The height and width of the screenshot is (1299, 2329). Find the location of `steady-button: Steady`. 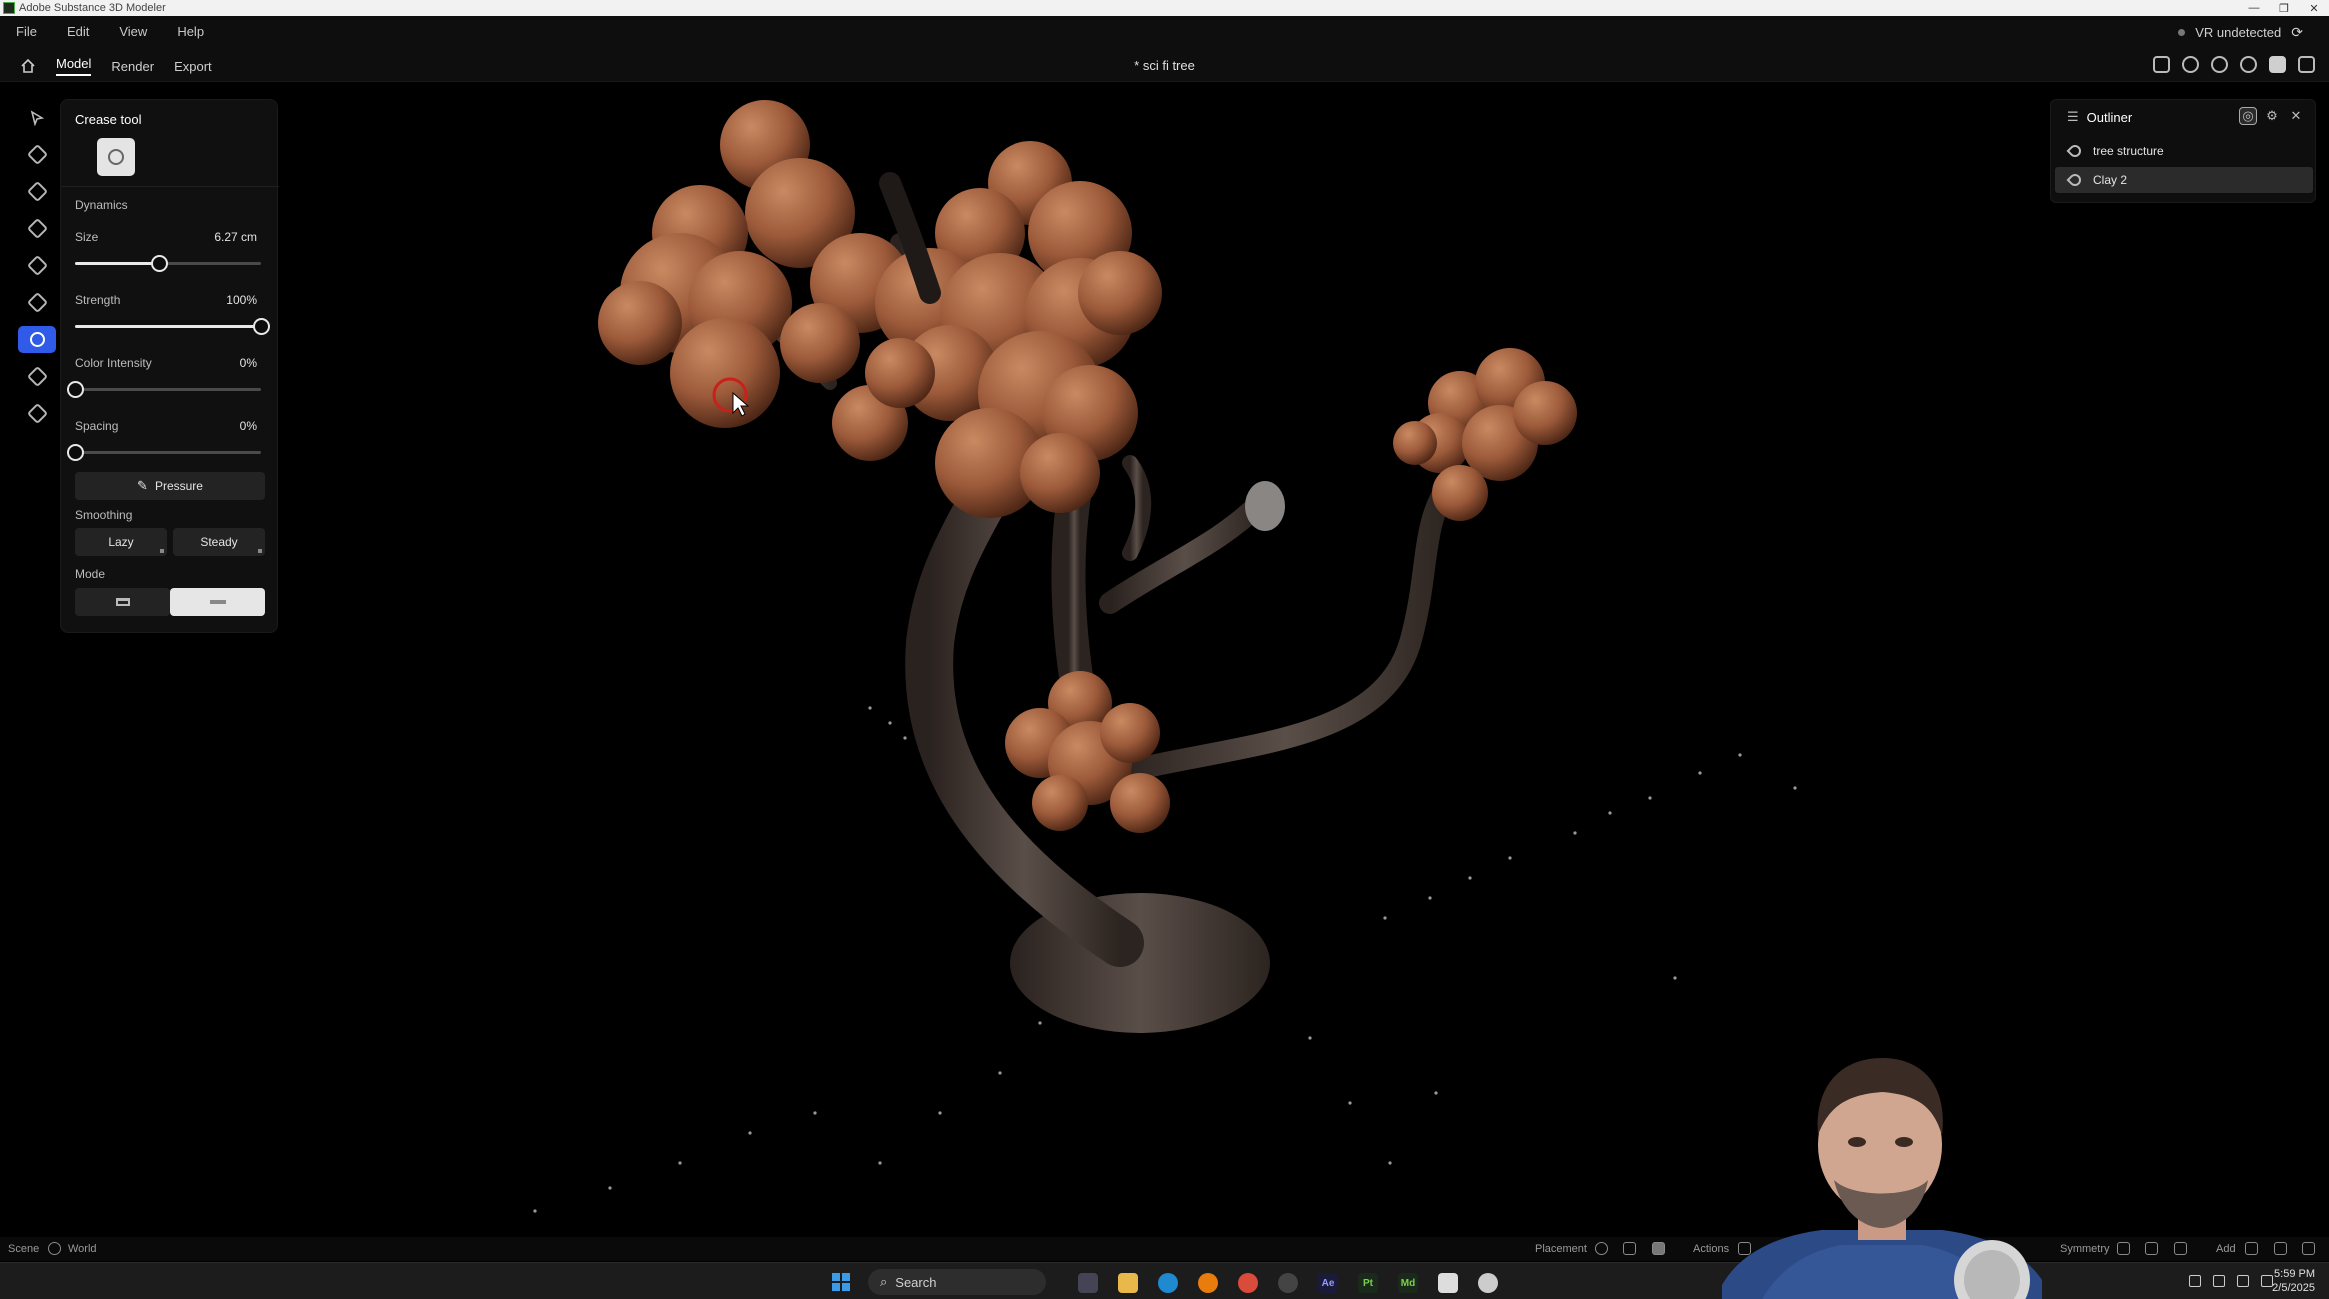

steady-button: Steady is located at coordinates (219, 542).